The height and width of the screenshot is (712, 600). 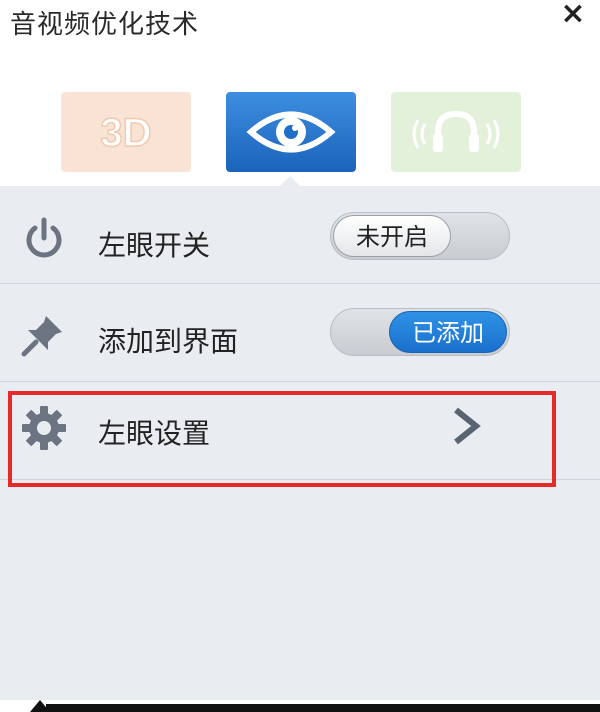 What do you see at coordinates (105, 25) in the screenshot?
I see `window-title: 音视频优化技术` at bounding box center [105, 25].